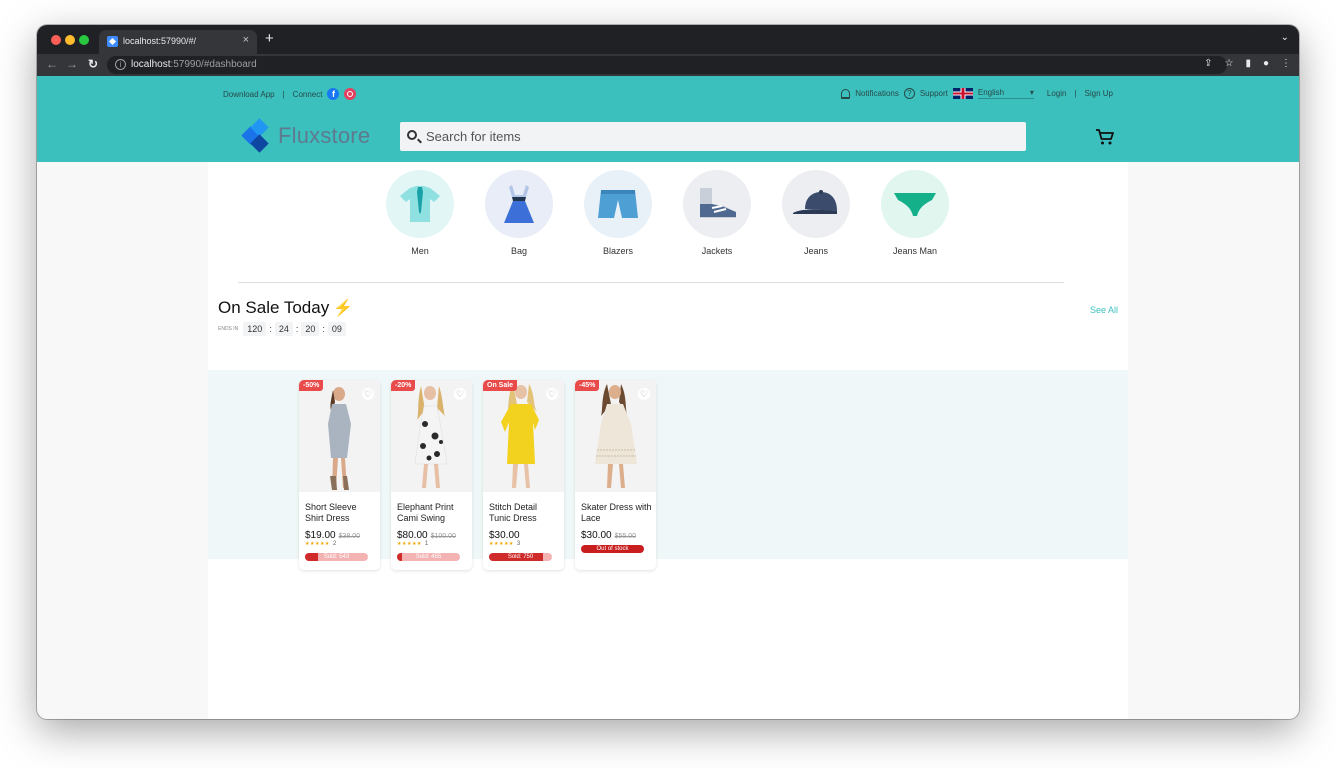  I want to click on category-bag: Bag, so click(519, 213).